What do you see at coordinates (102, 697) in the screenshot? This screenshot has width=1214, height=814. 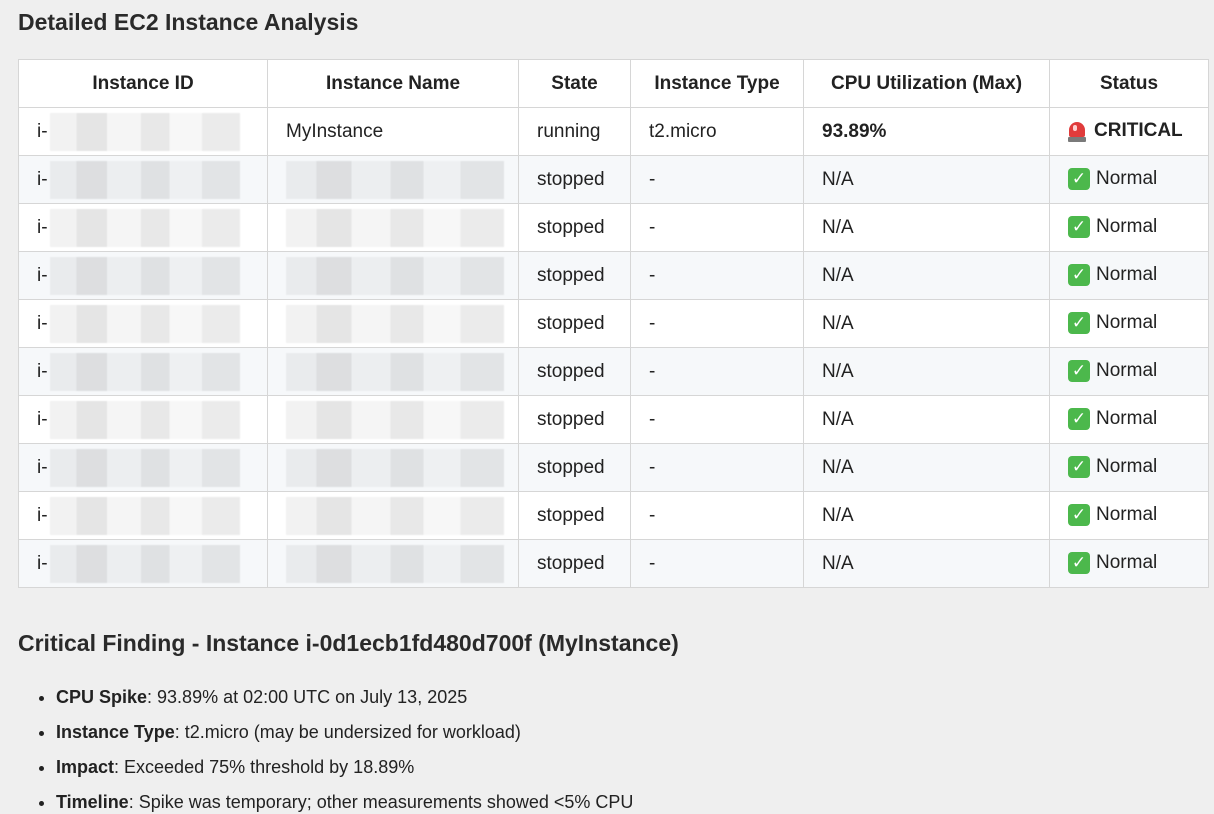 I see `detail-label: CPU Spike` at bounding box center [102, 697].